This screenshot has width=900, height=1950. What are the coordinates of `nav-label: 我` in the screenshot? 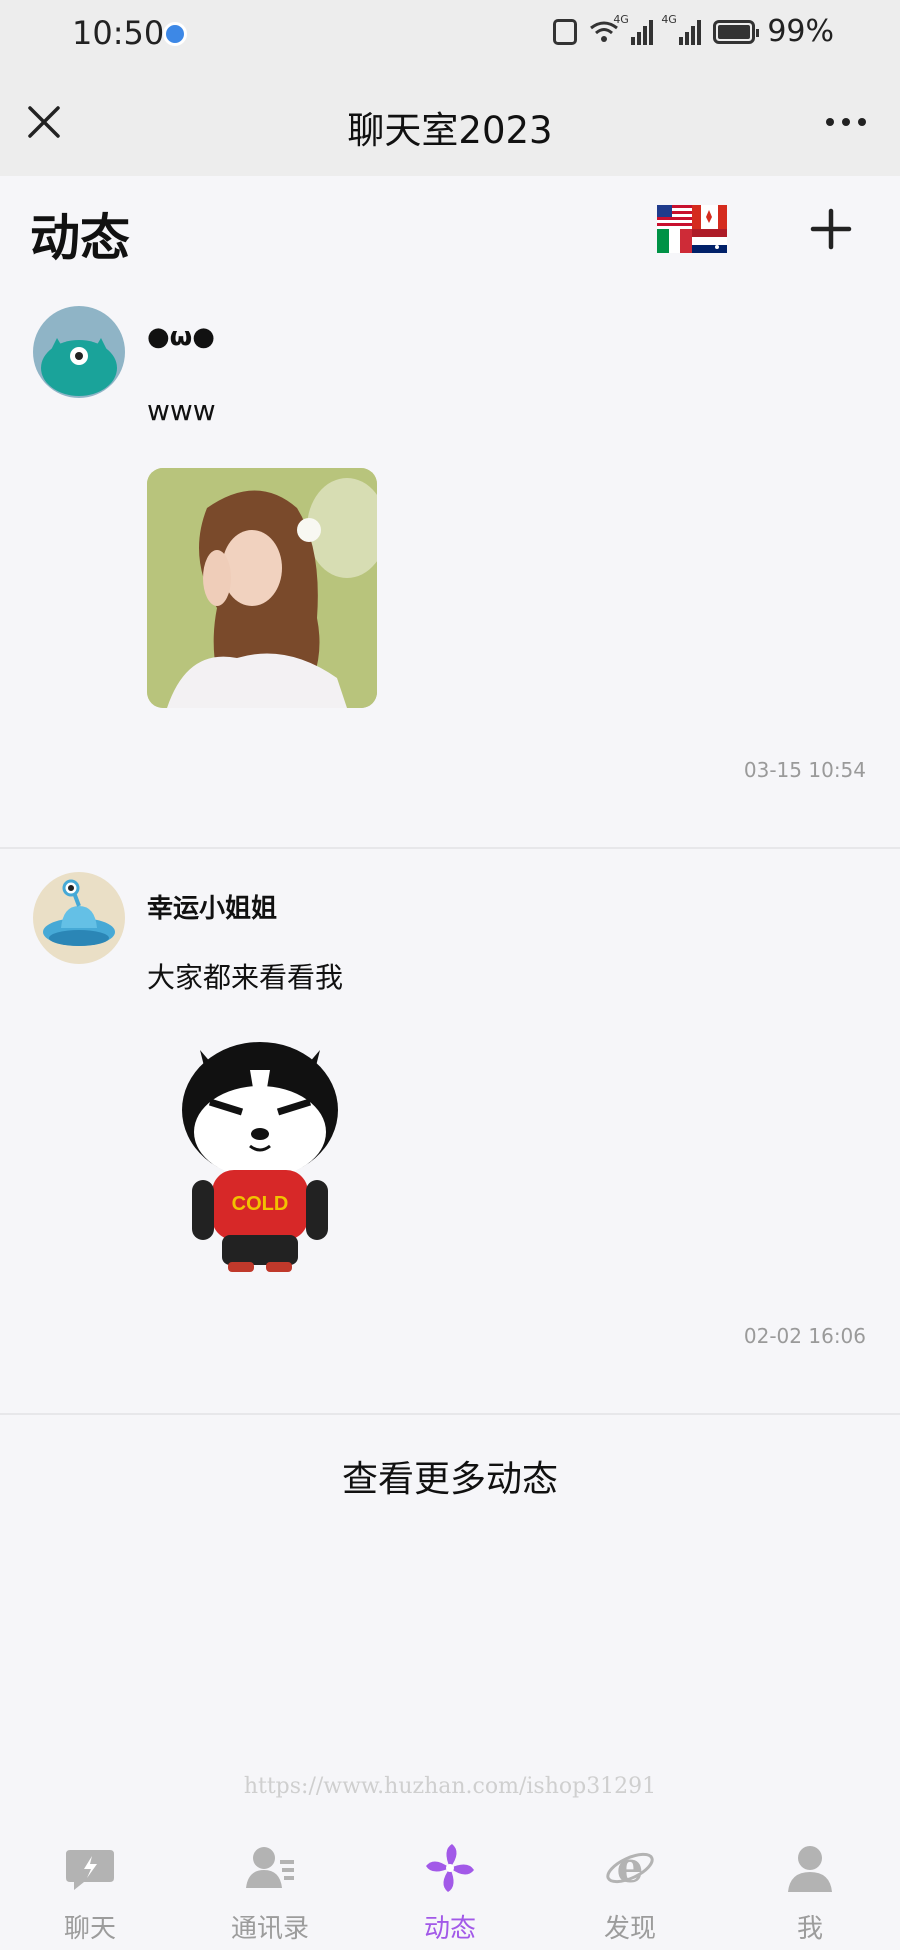 It's located at (809, 1929).